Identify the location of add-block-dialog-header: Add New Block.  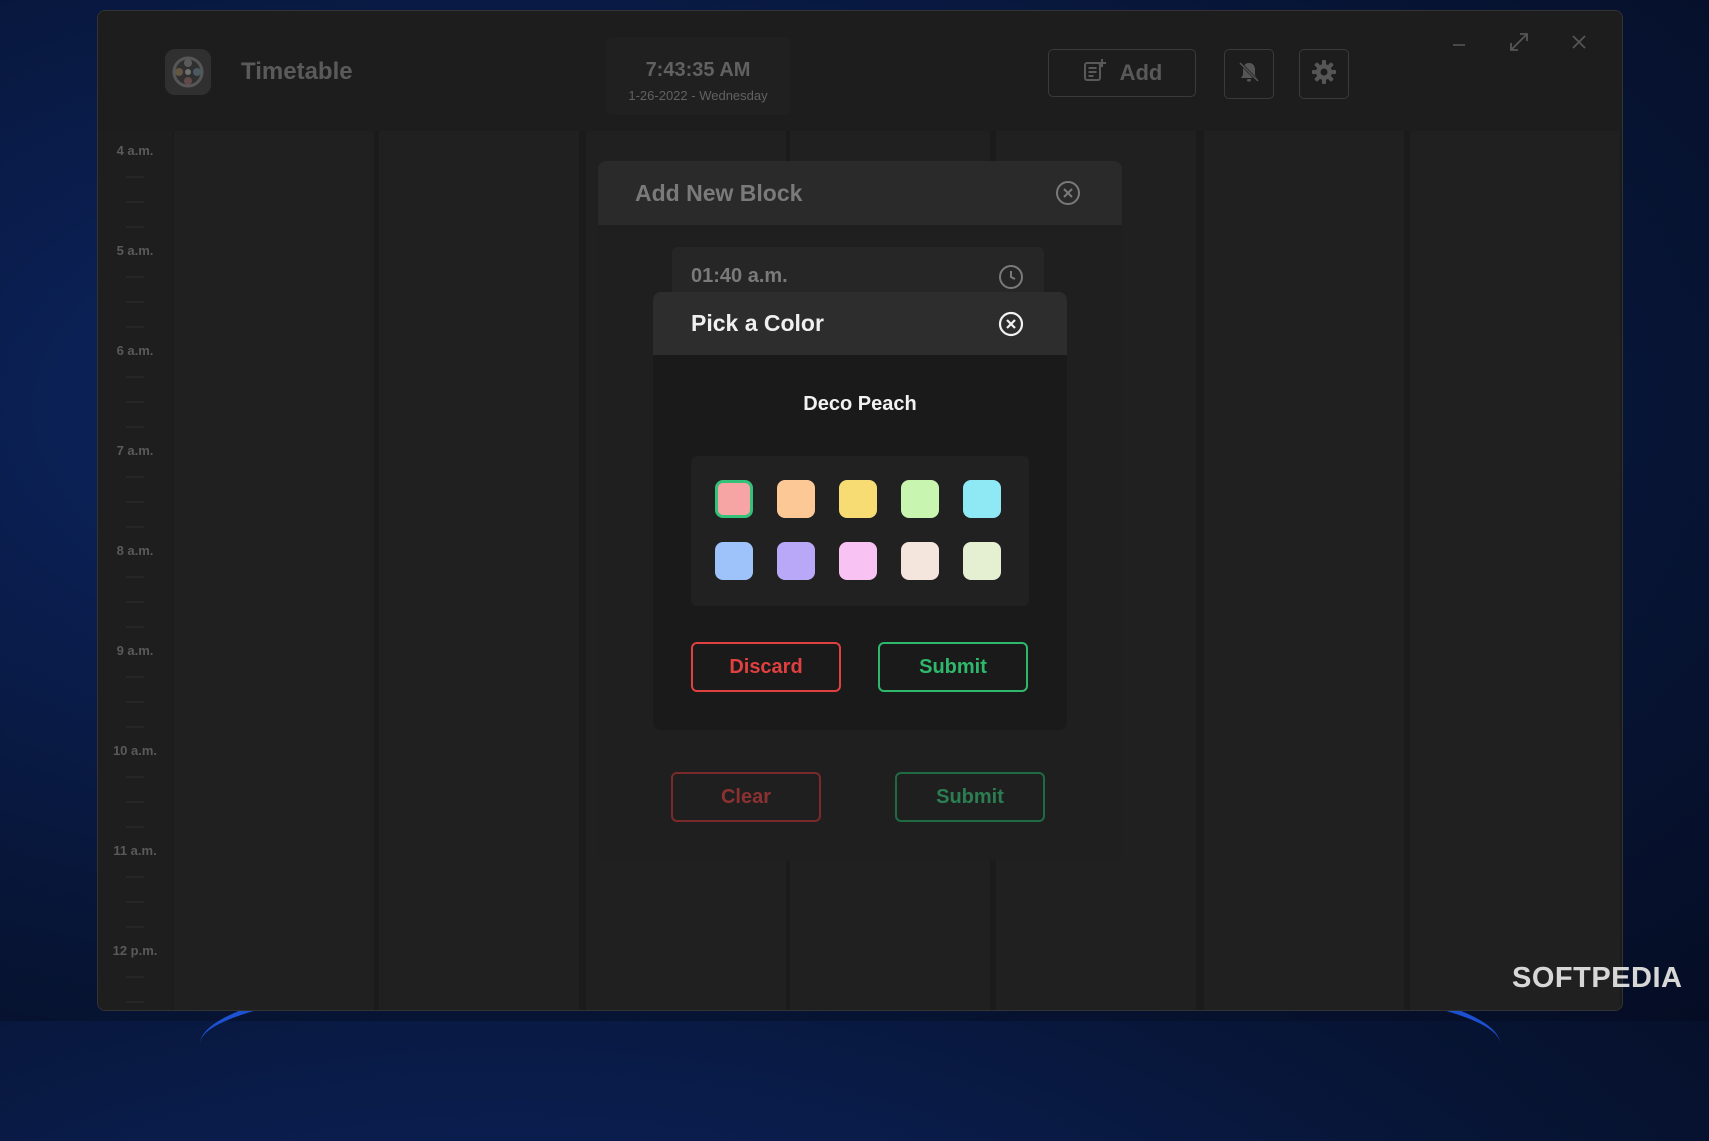
(860, 193).